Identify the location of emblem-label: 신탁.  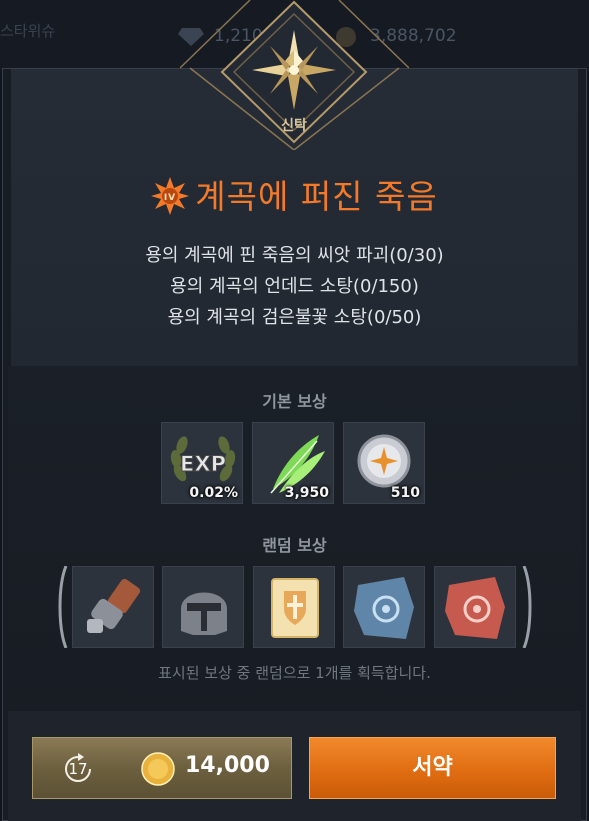
(294, 125).